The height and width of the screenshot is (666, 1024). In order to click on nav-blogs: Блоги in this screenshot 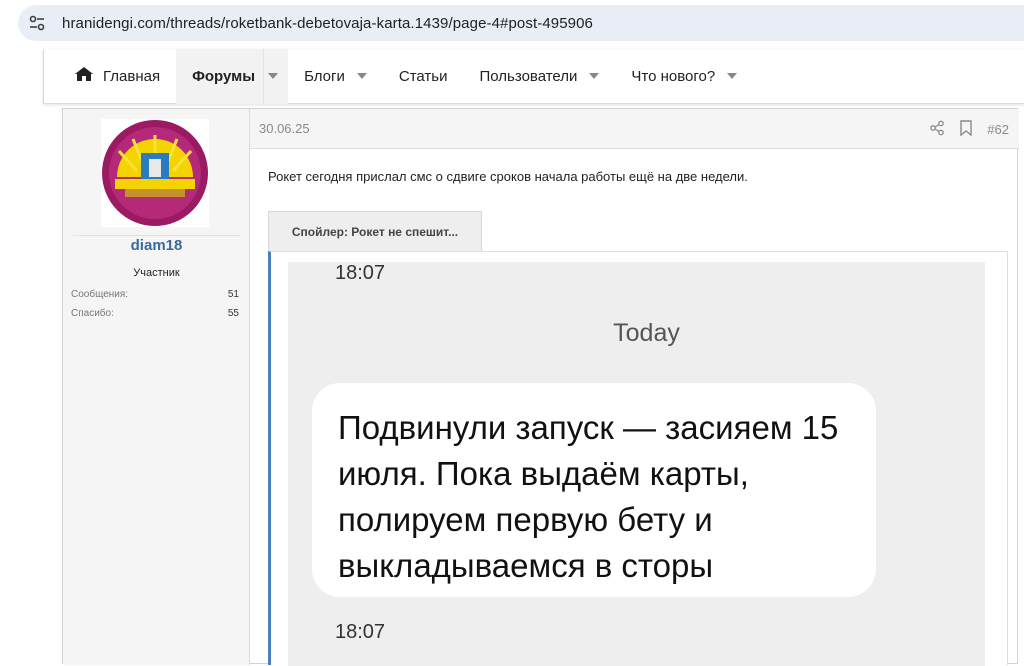, I will do `click(335, 76)`.